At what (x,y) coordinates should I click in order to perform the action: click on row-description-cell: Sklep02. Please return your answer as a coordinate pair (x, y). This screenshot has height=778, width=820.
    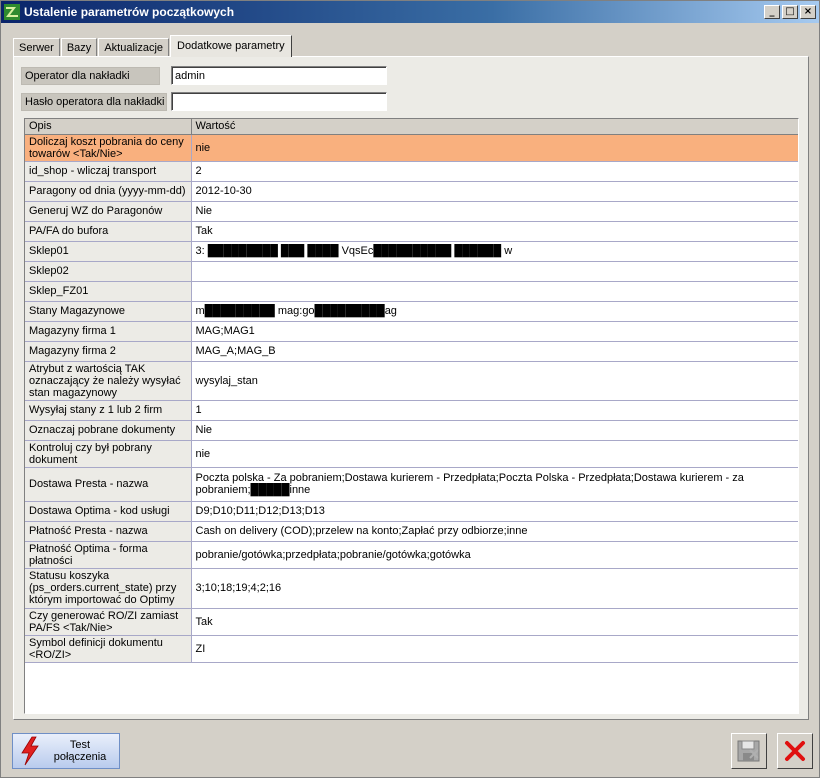
    Looking at the image, I should click on (108, 271).